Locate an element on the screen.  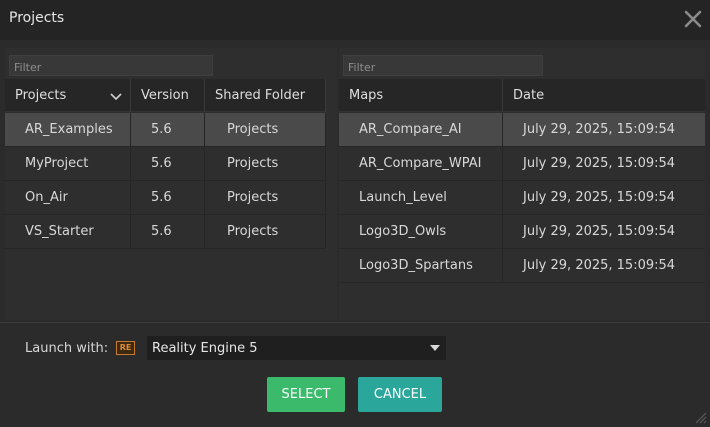
projects-table-header: Projects Version Shared Folder is located at coordinates (165, 95).